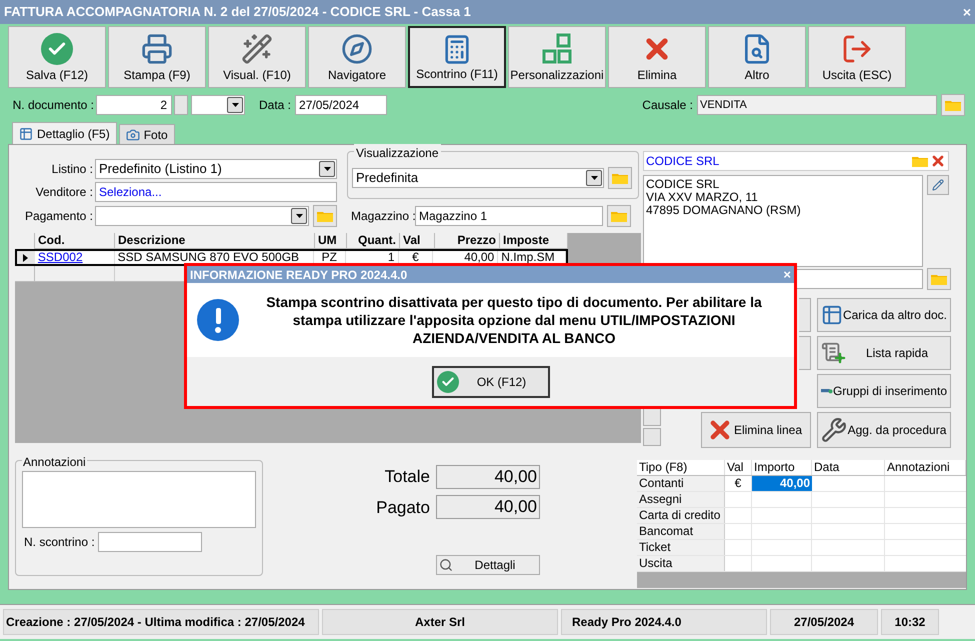 The width and height of the screenshot is (975, 641). Describe the element at coordinates (681, 483) in the screenshot. I see `payment-type: Contanti` at that location.